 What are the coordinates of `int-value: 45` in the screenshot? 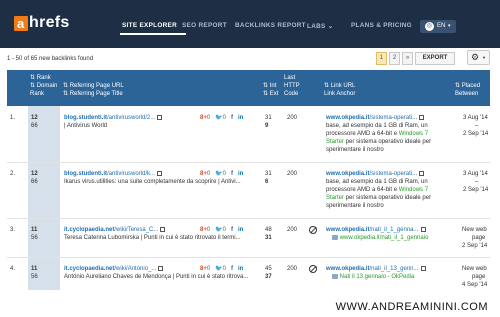 It's located at (268, 269).